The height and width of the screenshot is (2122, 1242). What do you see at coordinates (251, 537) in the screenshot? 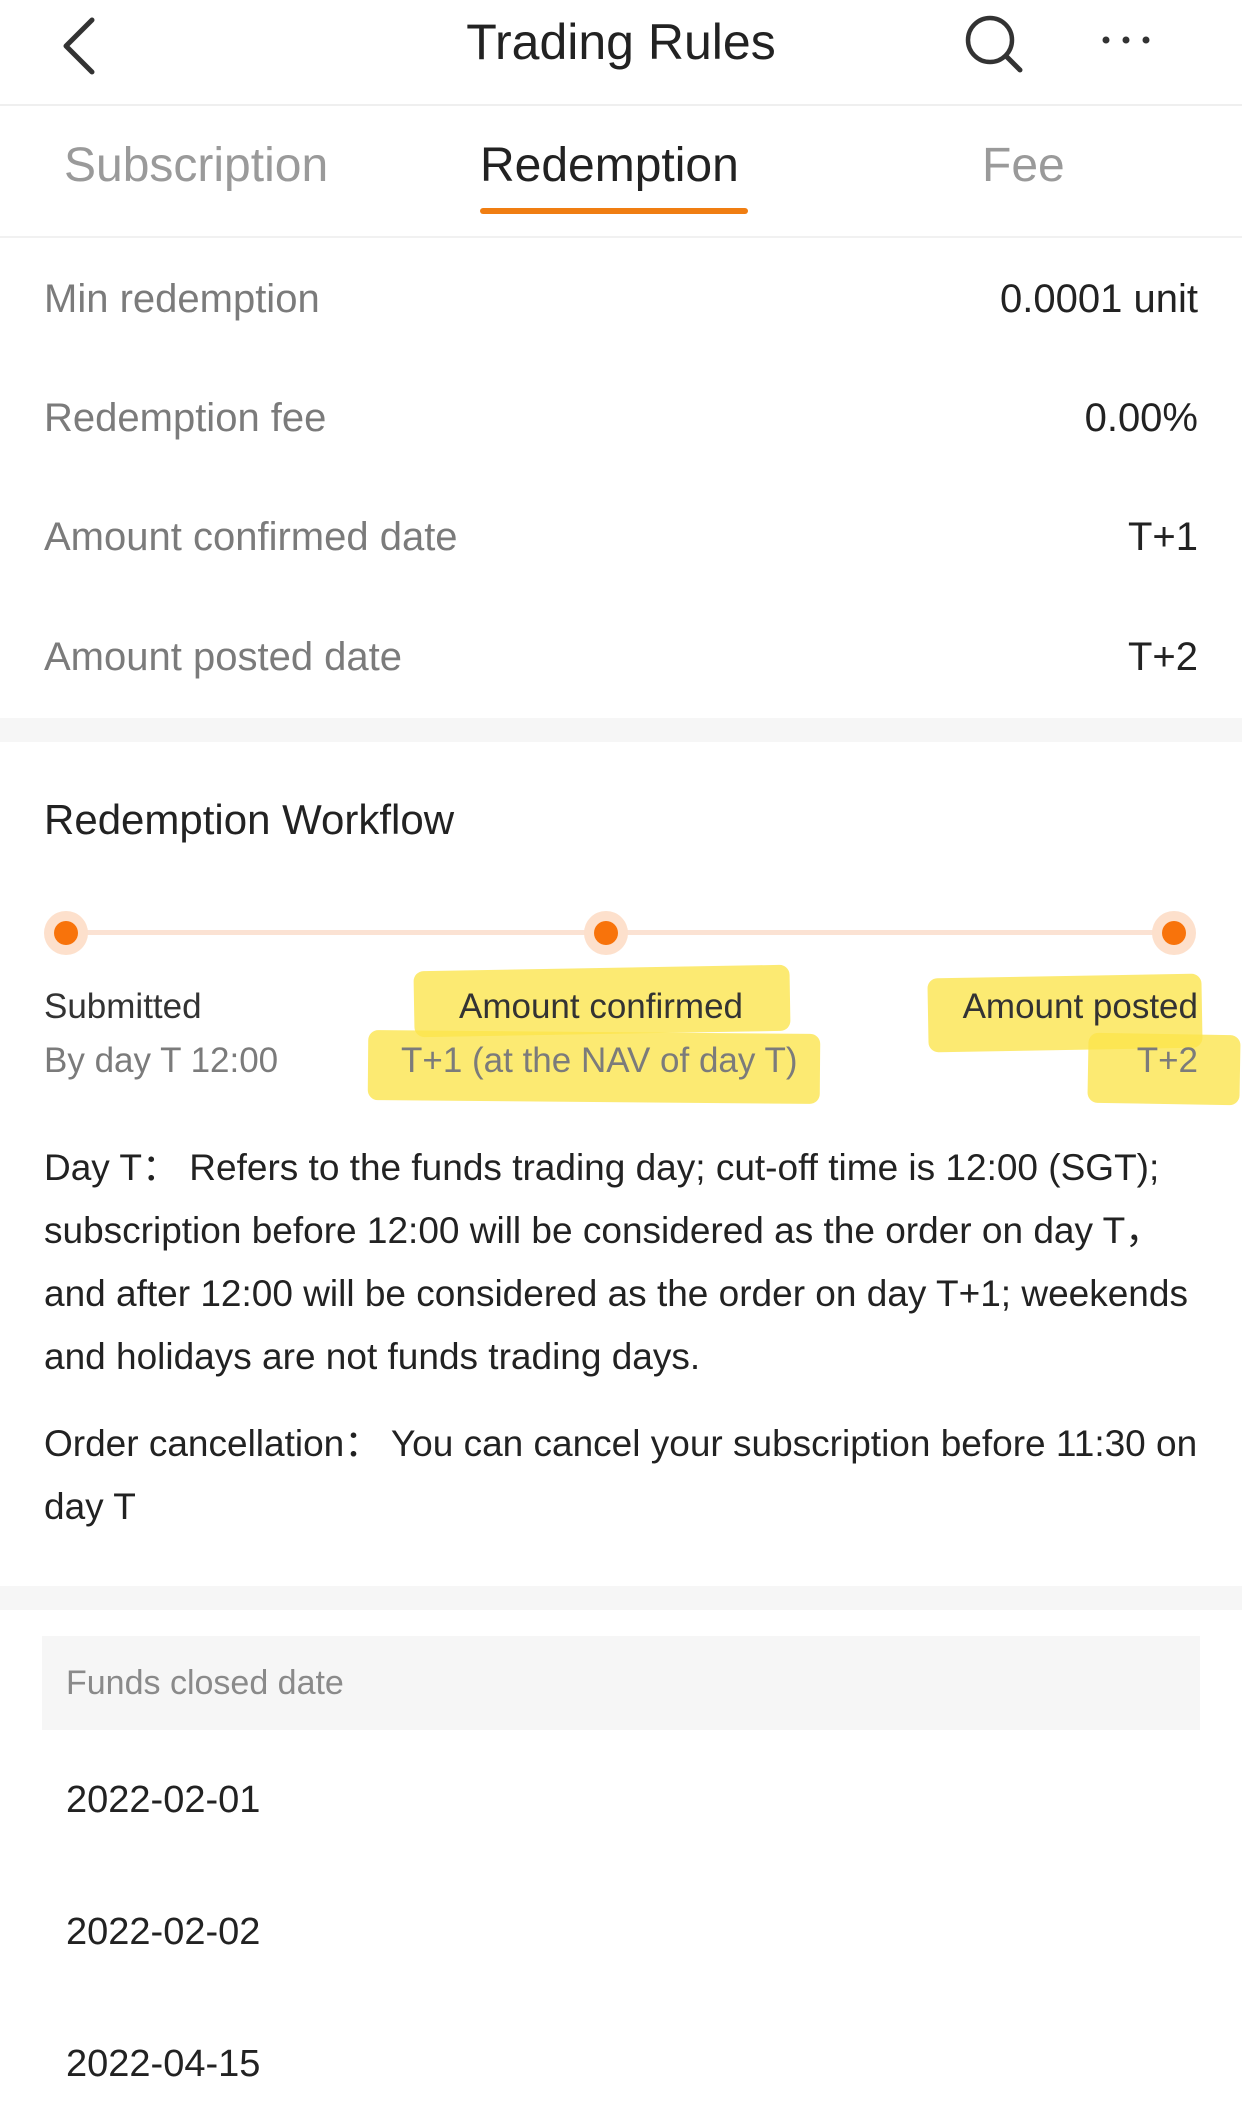
I see `info-label: Amount confirmed date` at bounding box center [251, 537].